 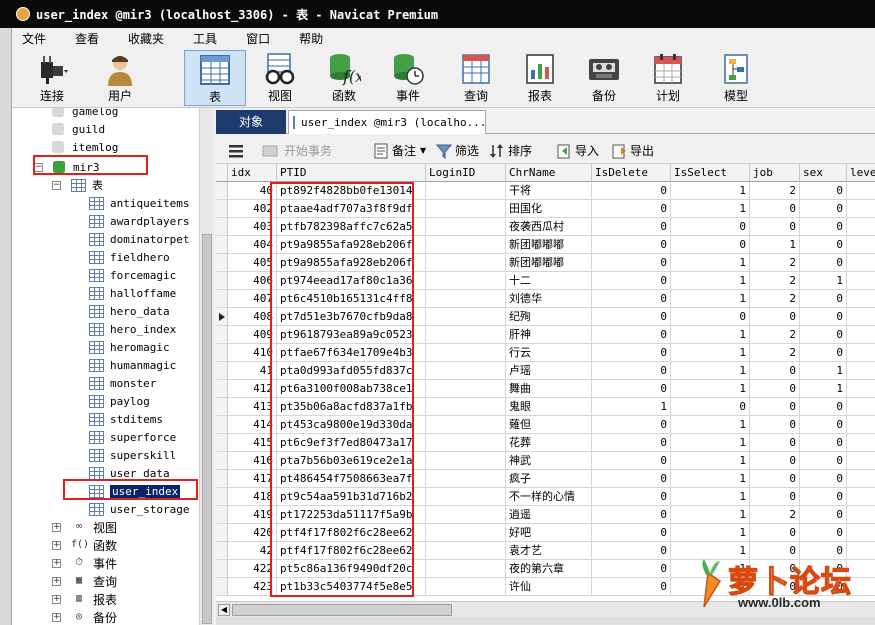 What do you see at coordinates (549, 497) in the screenshot?
I see `cell-chrname: 不一样的心情` at bounding box center [549, 497].